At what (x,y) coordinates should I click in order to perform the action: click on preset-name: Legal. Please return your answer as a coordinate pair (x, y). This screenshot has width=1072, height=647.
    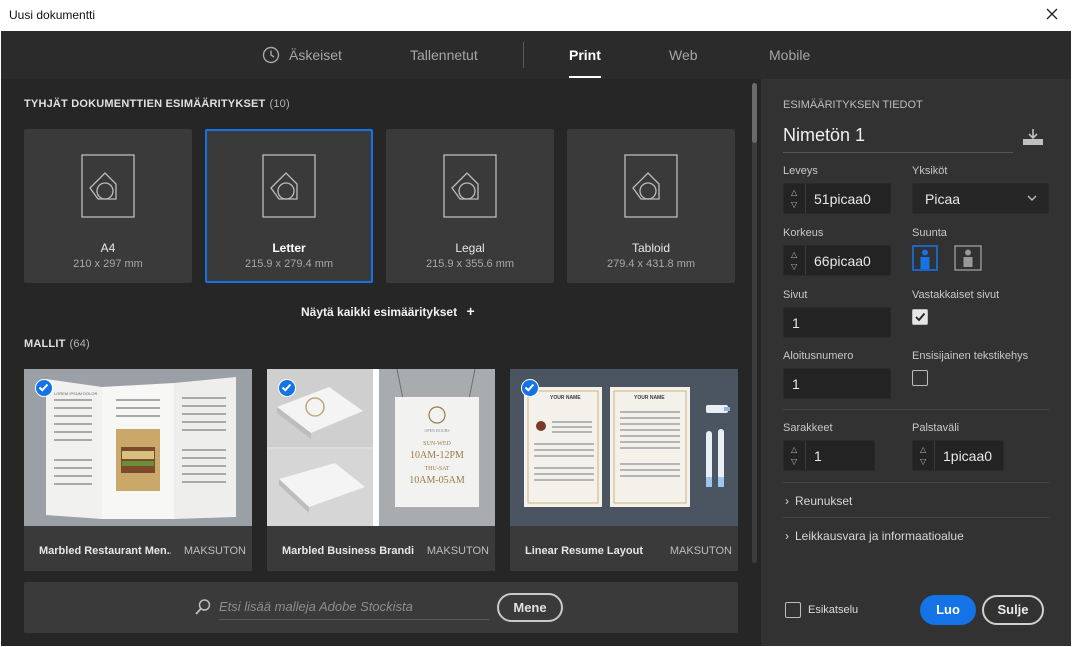
    Looking at the image, I should click on (470, 248).